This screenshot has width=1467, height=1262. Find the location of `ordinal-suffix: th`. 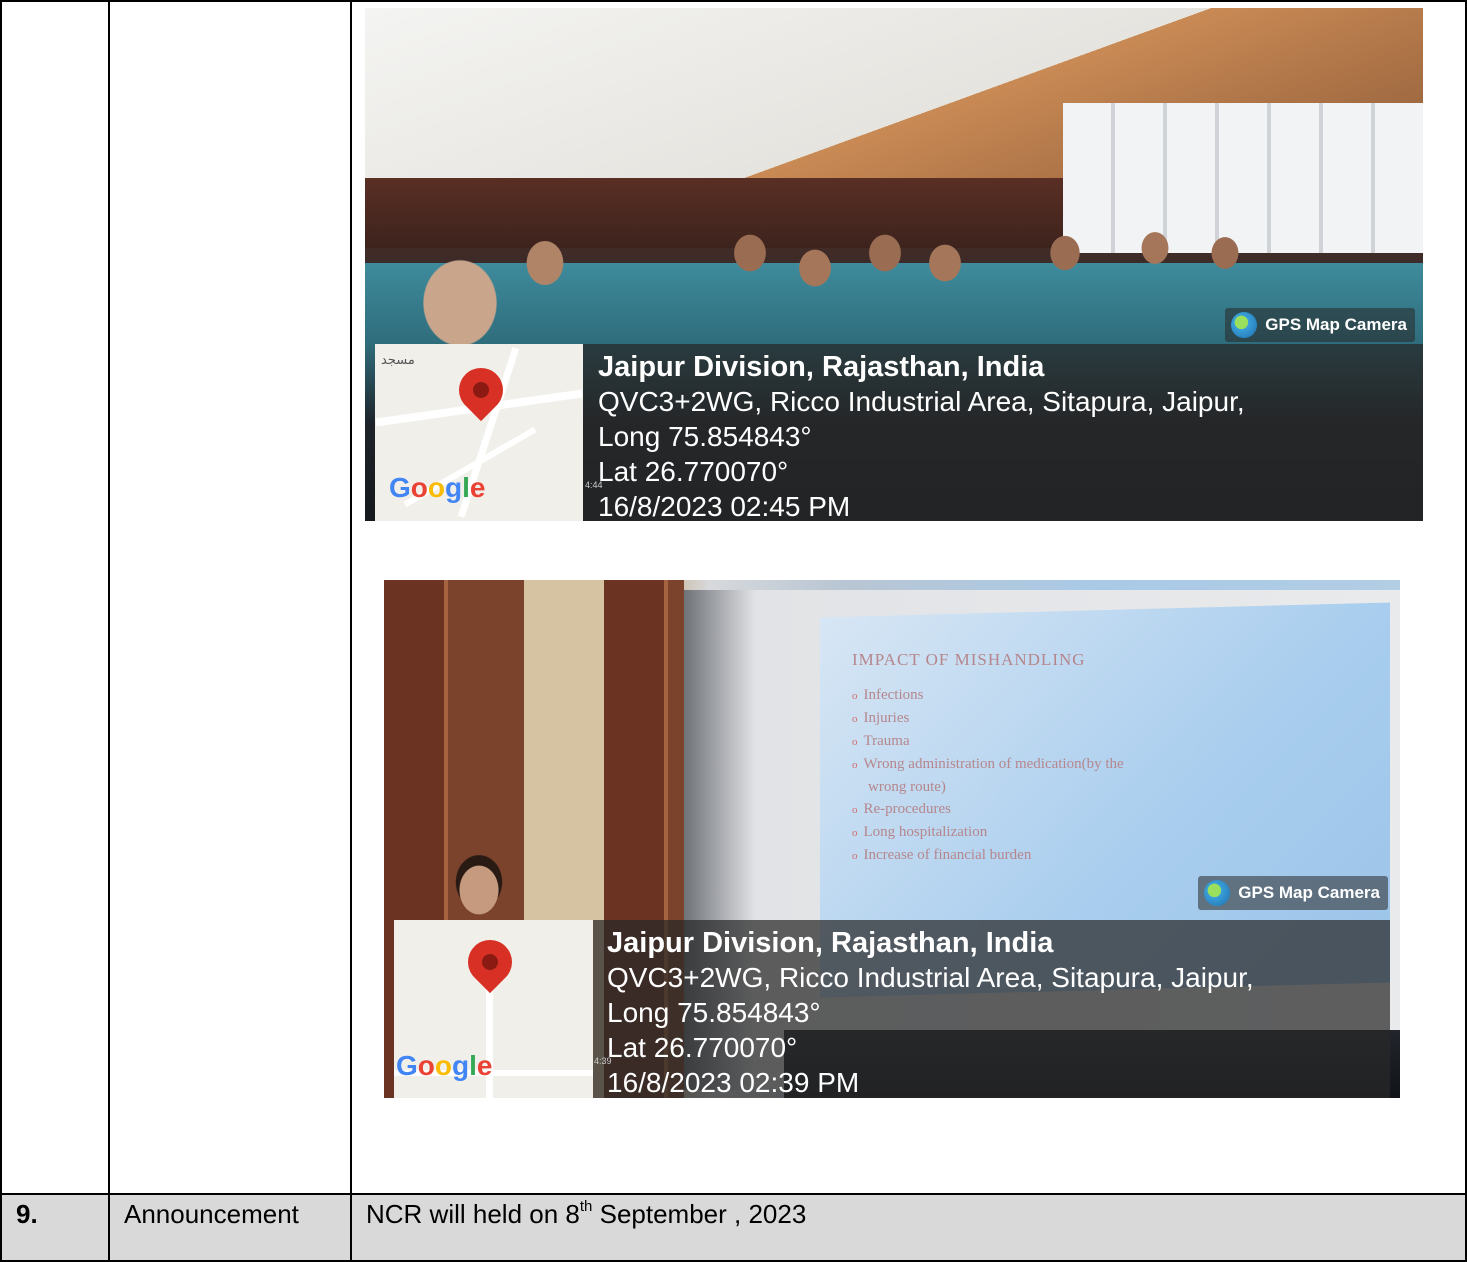

ordinal-suffix: th is located at coordinates (586, 1206).